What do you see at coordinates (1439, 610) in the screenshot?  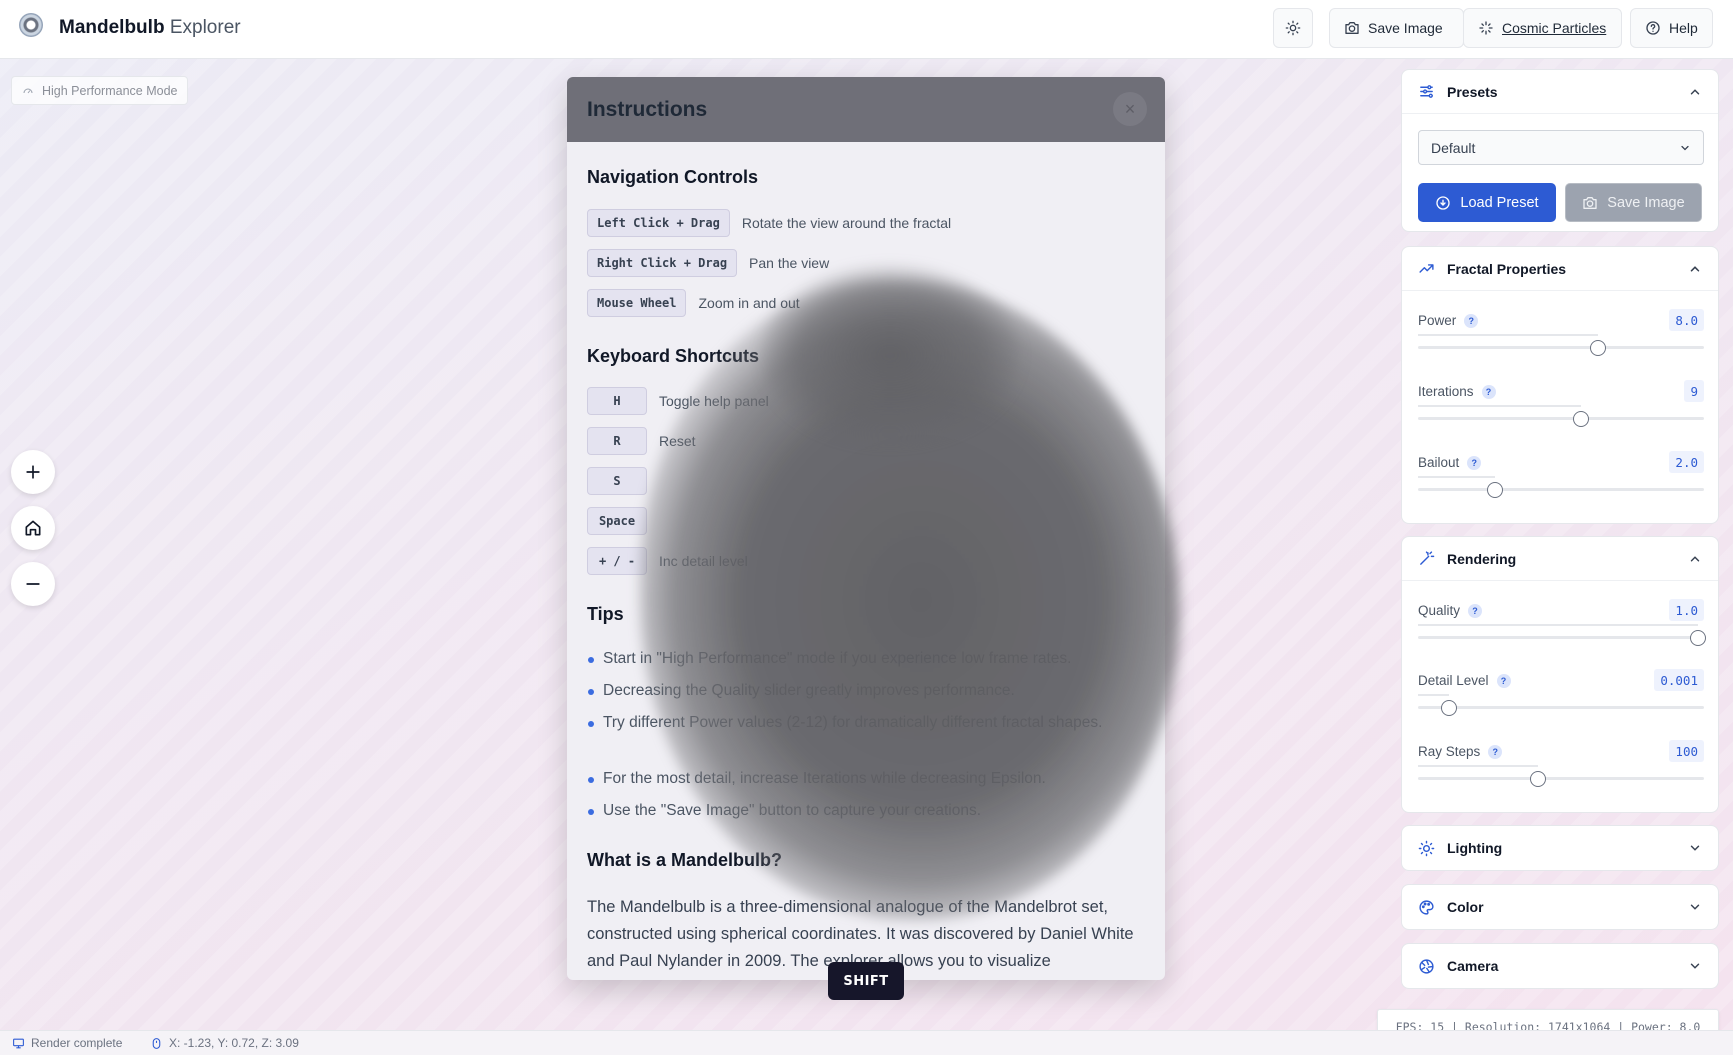 I see `control-label-text: Quality` at bounding box center [1439, 610].